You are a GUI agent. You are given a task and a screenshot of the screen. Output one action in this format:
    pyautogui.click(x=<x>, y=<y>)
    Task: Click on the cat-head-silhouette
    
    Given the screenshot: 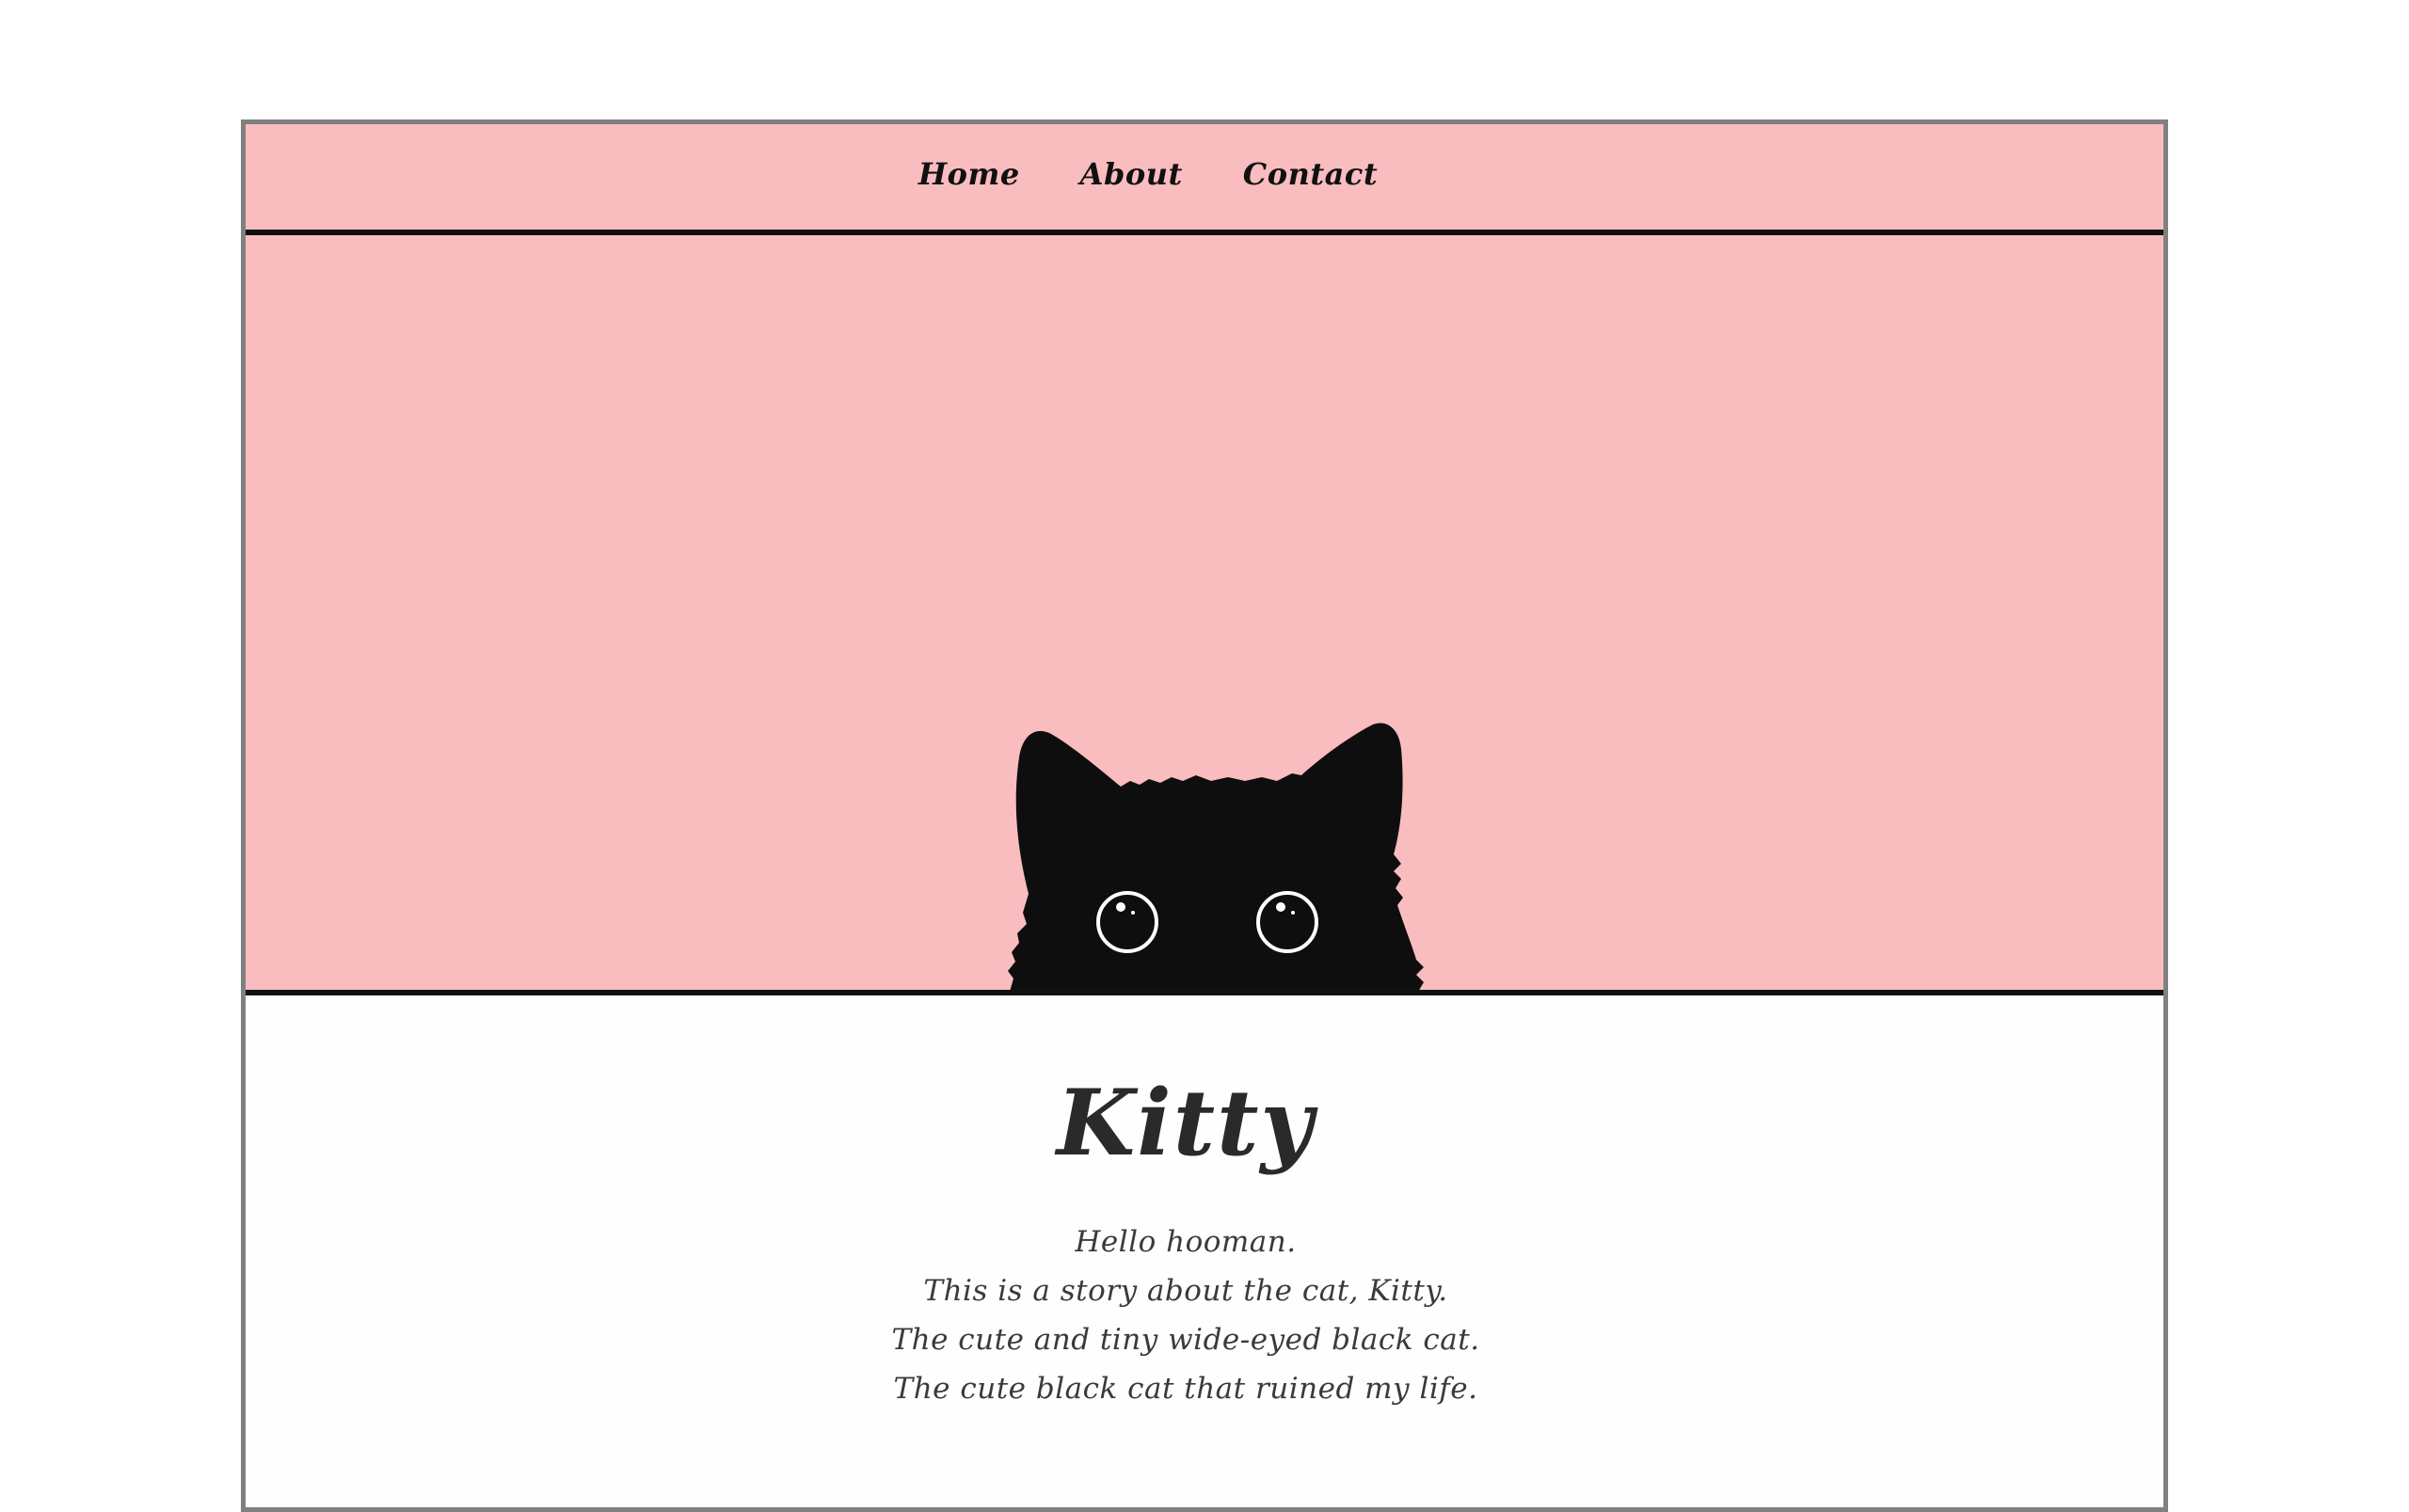 What is the action you would take?
    pyautogui.click(x=1216, y=857)
    